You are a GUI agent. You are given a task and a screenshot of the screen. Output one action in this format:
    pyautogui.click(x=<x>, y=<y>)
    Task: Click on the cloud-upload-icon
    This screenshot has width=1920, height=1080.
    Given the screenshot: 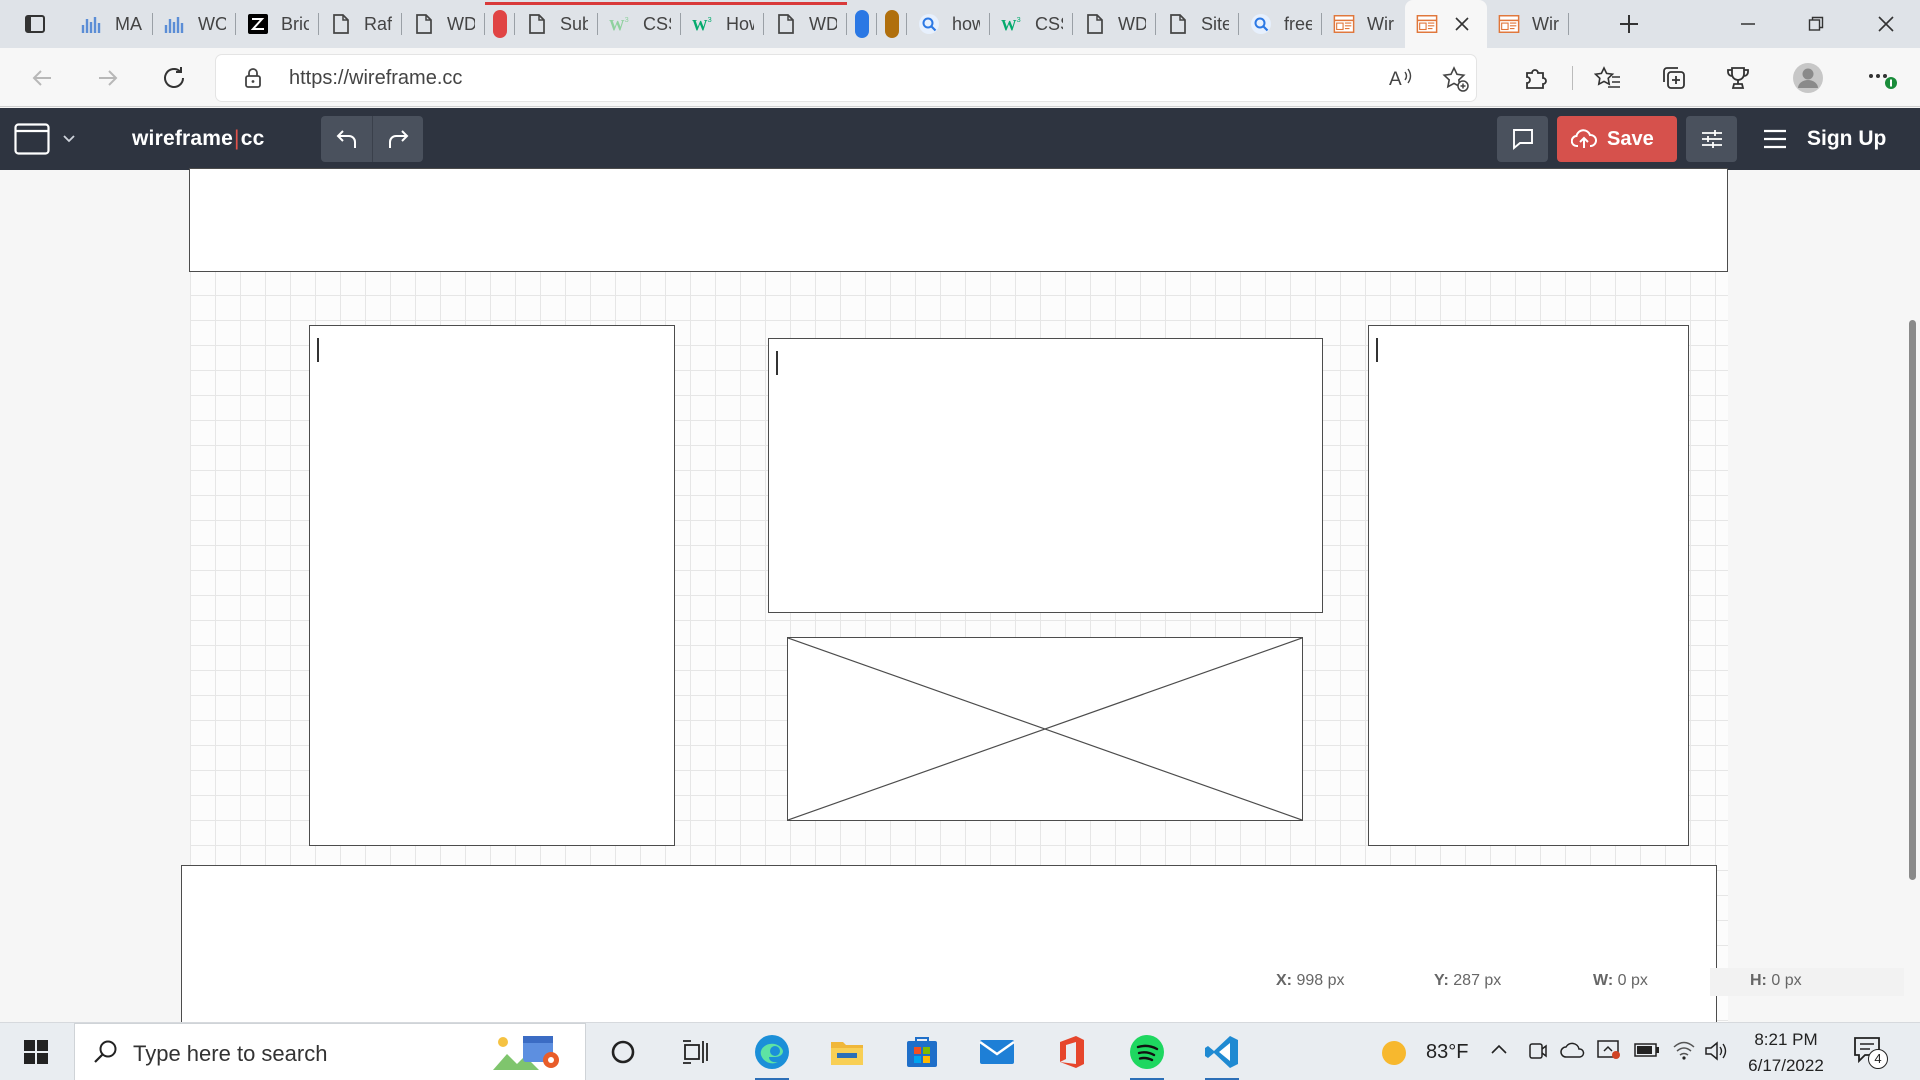 What is the action you would take?
    pyautogui.click(x=1584, y=138)
    